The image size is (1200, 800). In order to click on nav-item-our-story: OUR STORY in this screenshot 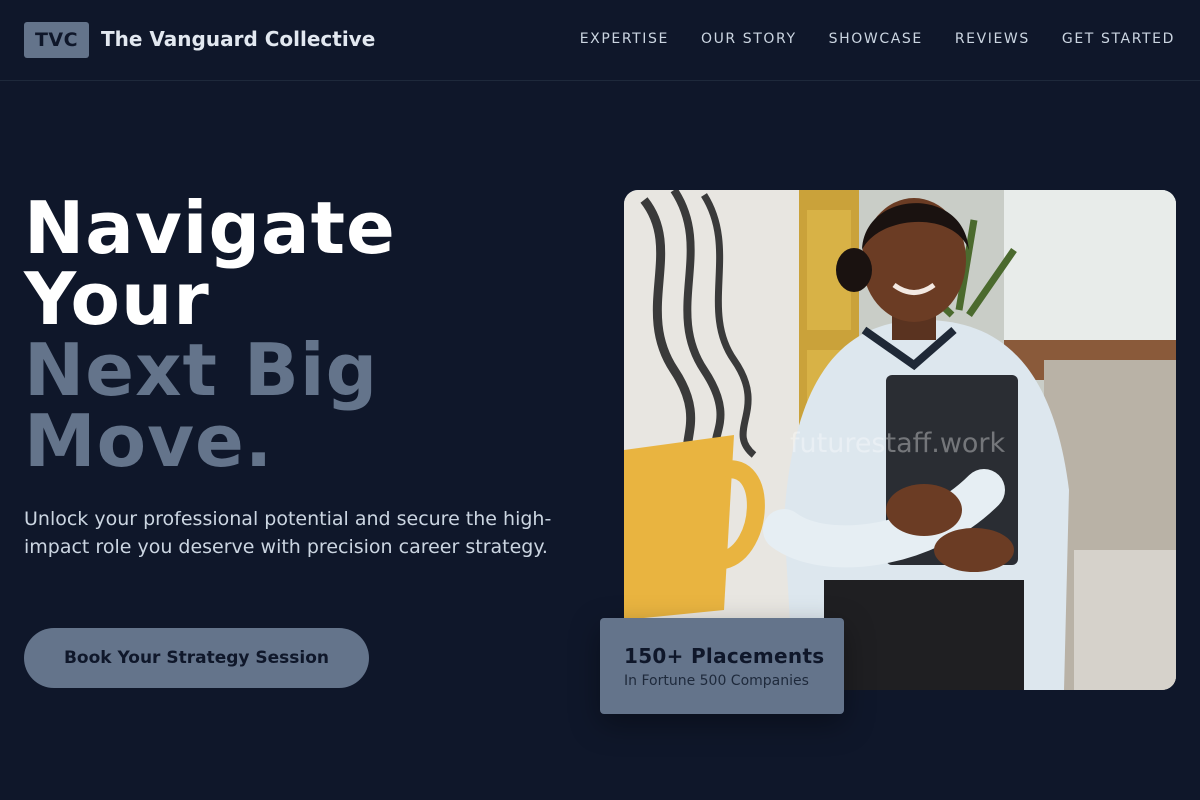, I will do `click(749, 39)`.